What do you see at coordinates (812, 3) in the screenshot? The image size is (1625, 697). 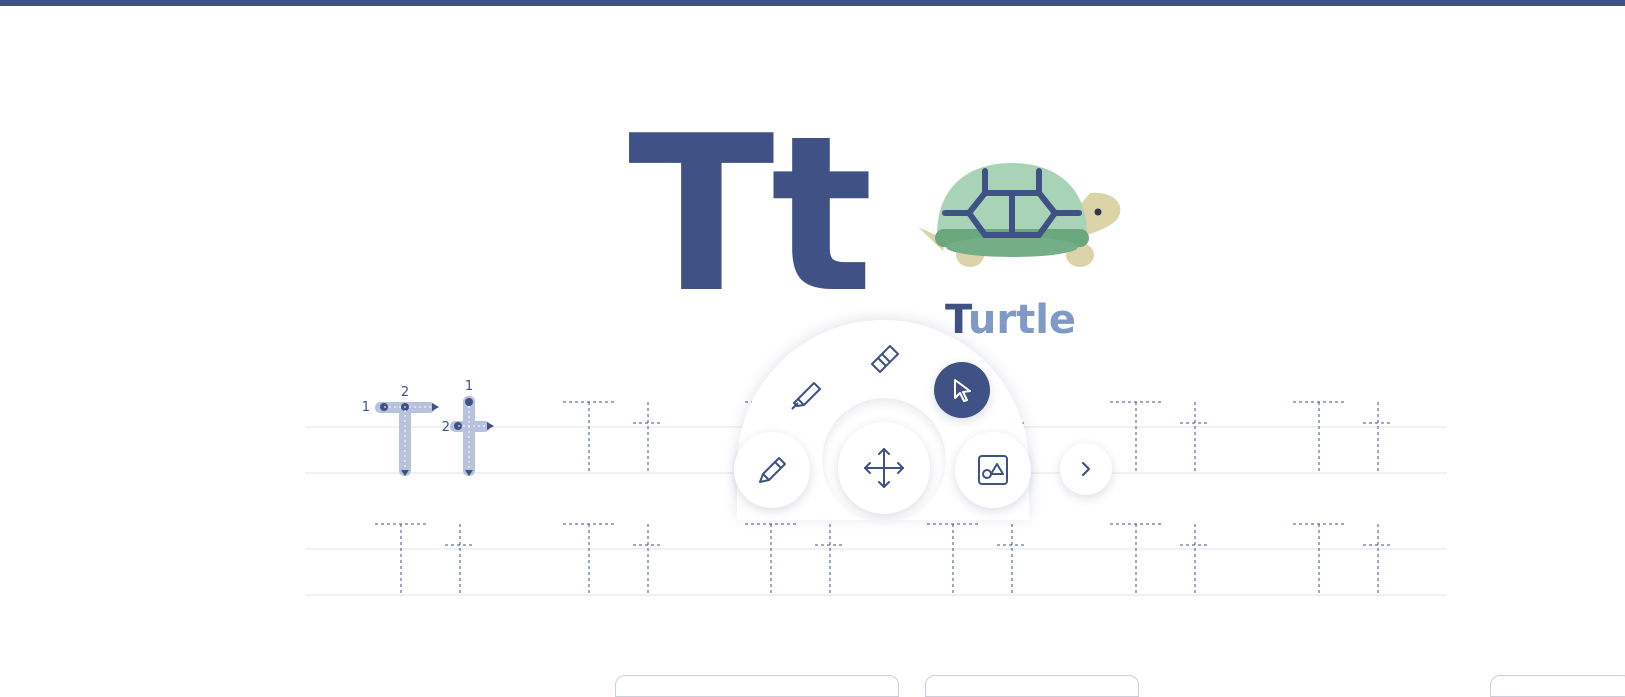 I see `top-bar` at bounding box center [812, 3].